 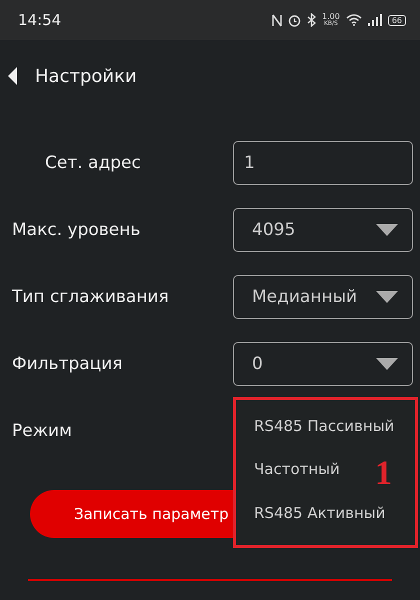 What do you see at coordinates (383, 474) in the screenshot?
I see `callout-number: 1` at bounding box center [383, 474].